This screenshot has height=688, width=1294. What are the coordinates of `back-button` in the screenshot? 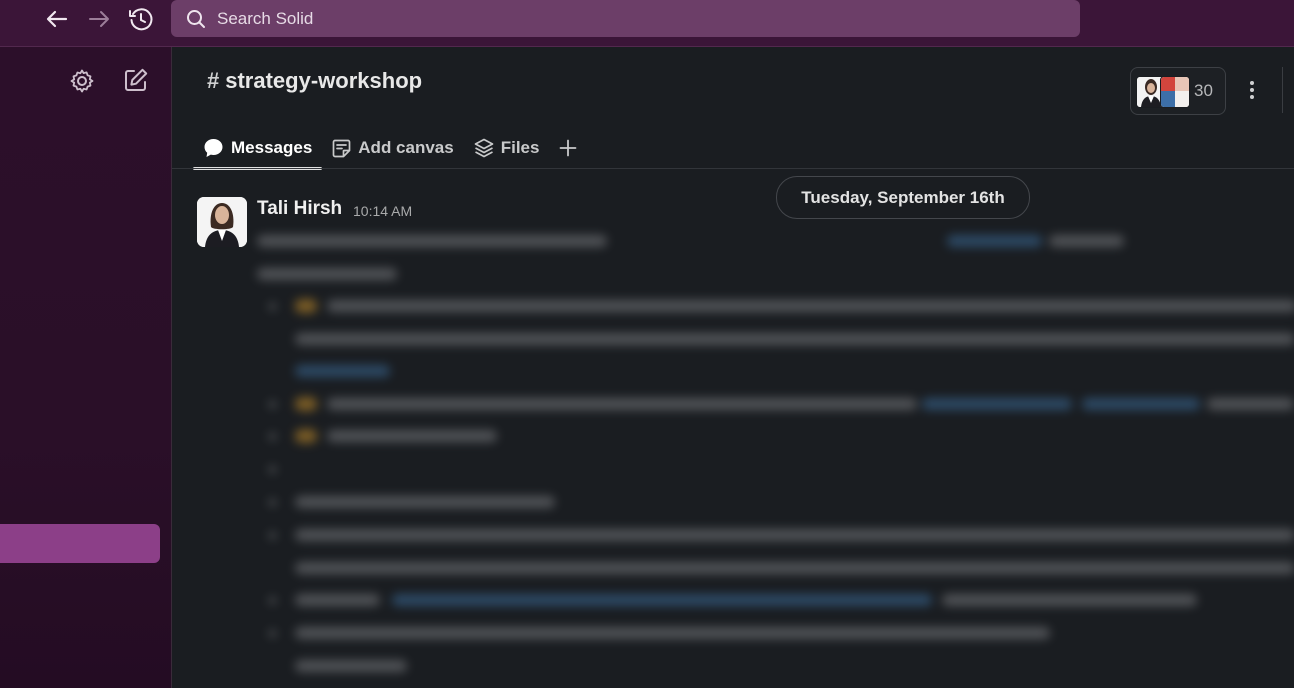 It's located at (57, 19).